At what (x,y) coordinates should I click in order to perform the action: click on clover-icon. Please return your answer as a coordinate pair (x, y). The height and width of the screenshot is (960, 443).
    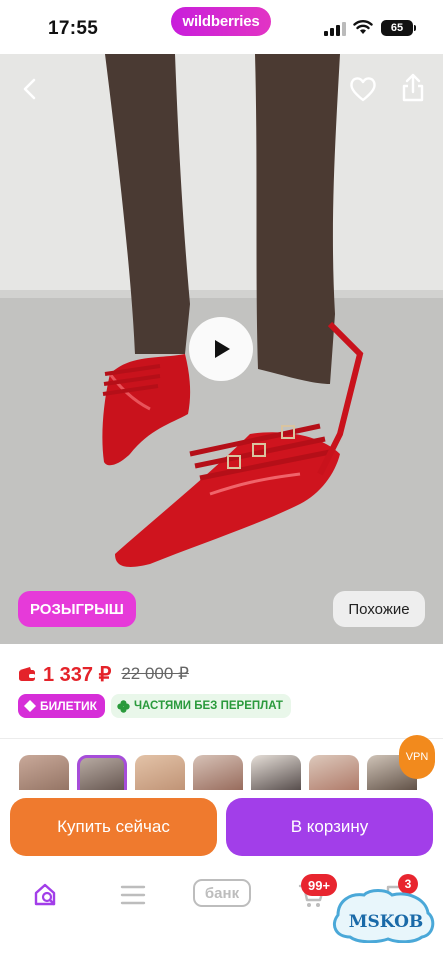
    Looking at the image, I should click on (123, 706).